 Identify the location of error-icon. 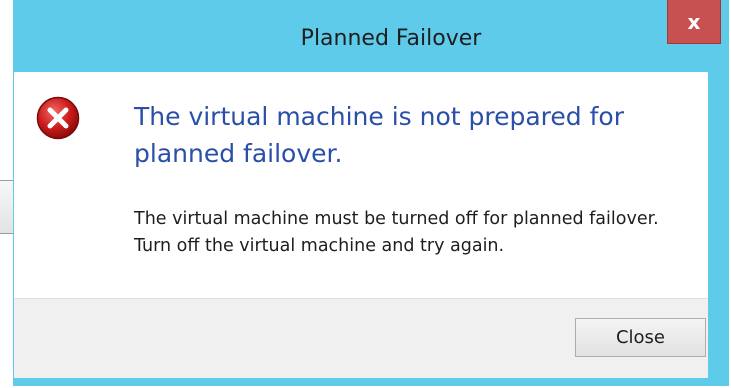
(58, 118).